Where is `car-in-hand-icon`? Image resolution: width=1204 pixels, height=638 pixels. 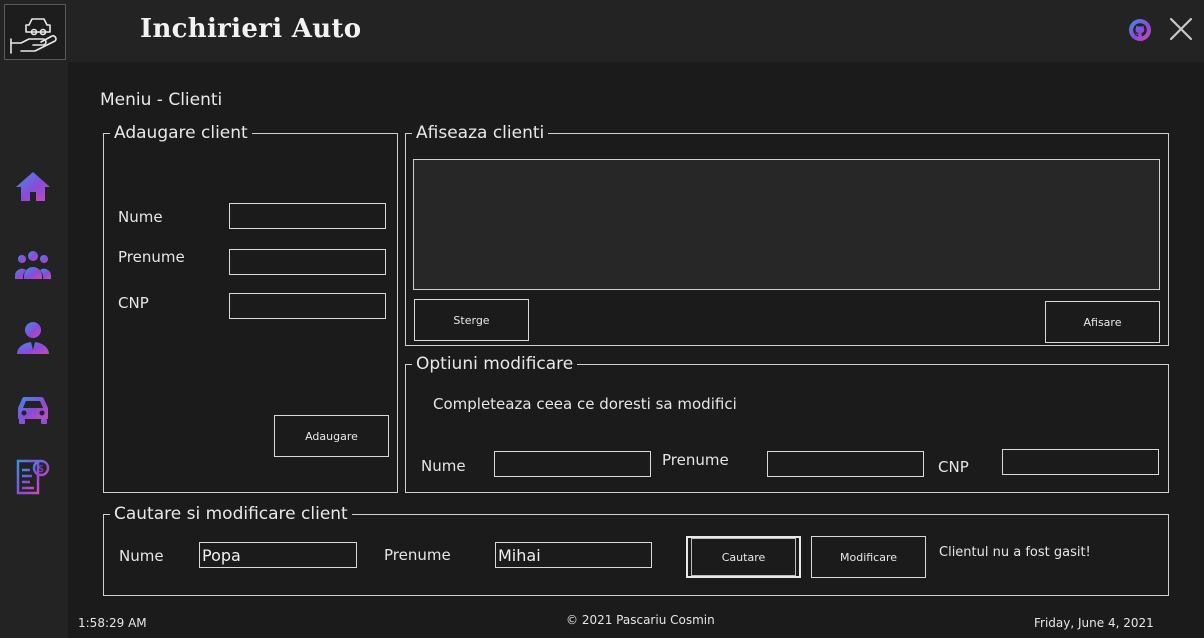
car-in-hand-icon is located at coordinates (33, 36).